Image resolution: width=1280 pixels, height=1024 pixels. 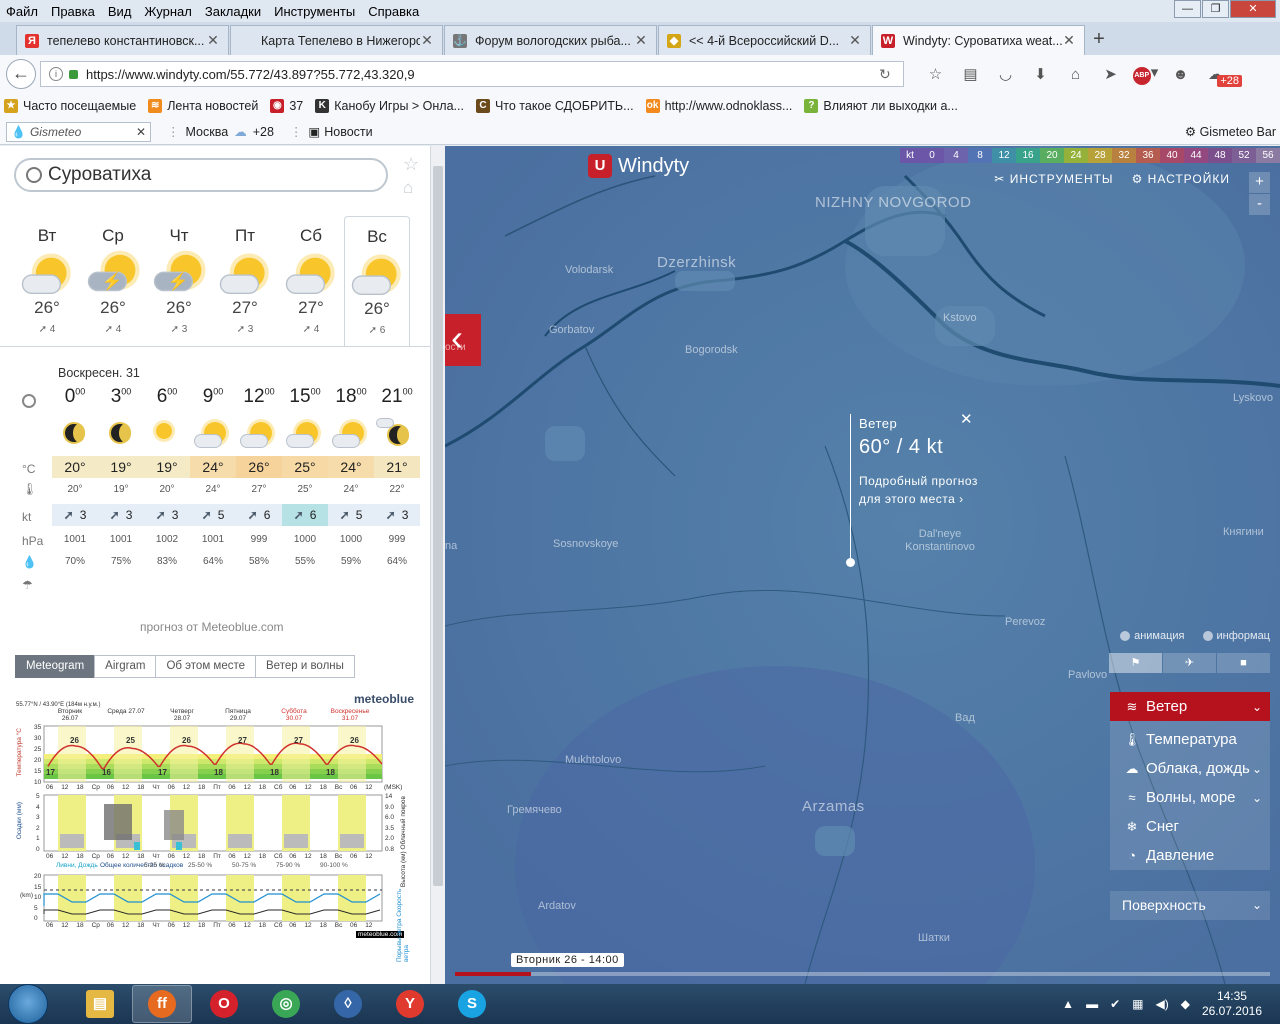 I want to click on volume-icon: ◀), so click(x=1161, y=1004).